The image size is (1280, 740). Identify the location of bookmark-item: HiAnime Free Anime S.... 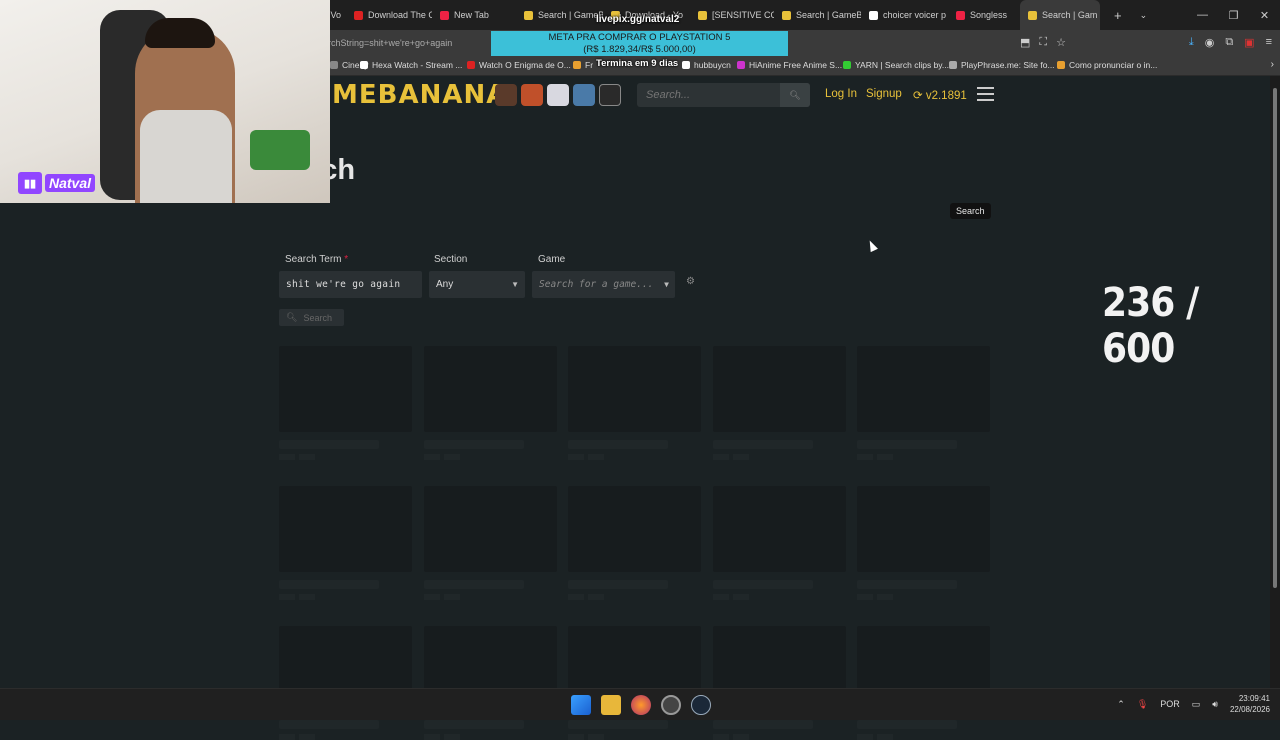
(789, 65).